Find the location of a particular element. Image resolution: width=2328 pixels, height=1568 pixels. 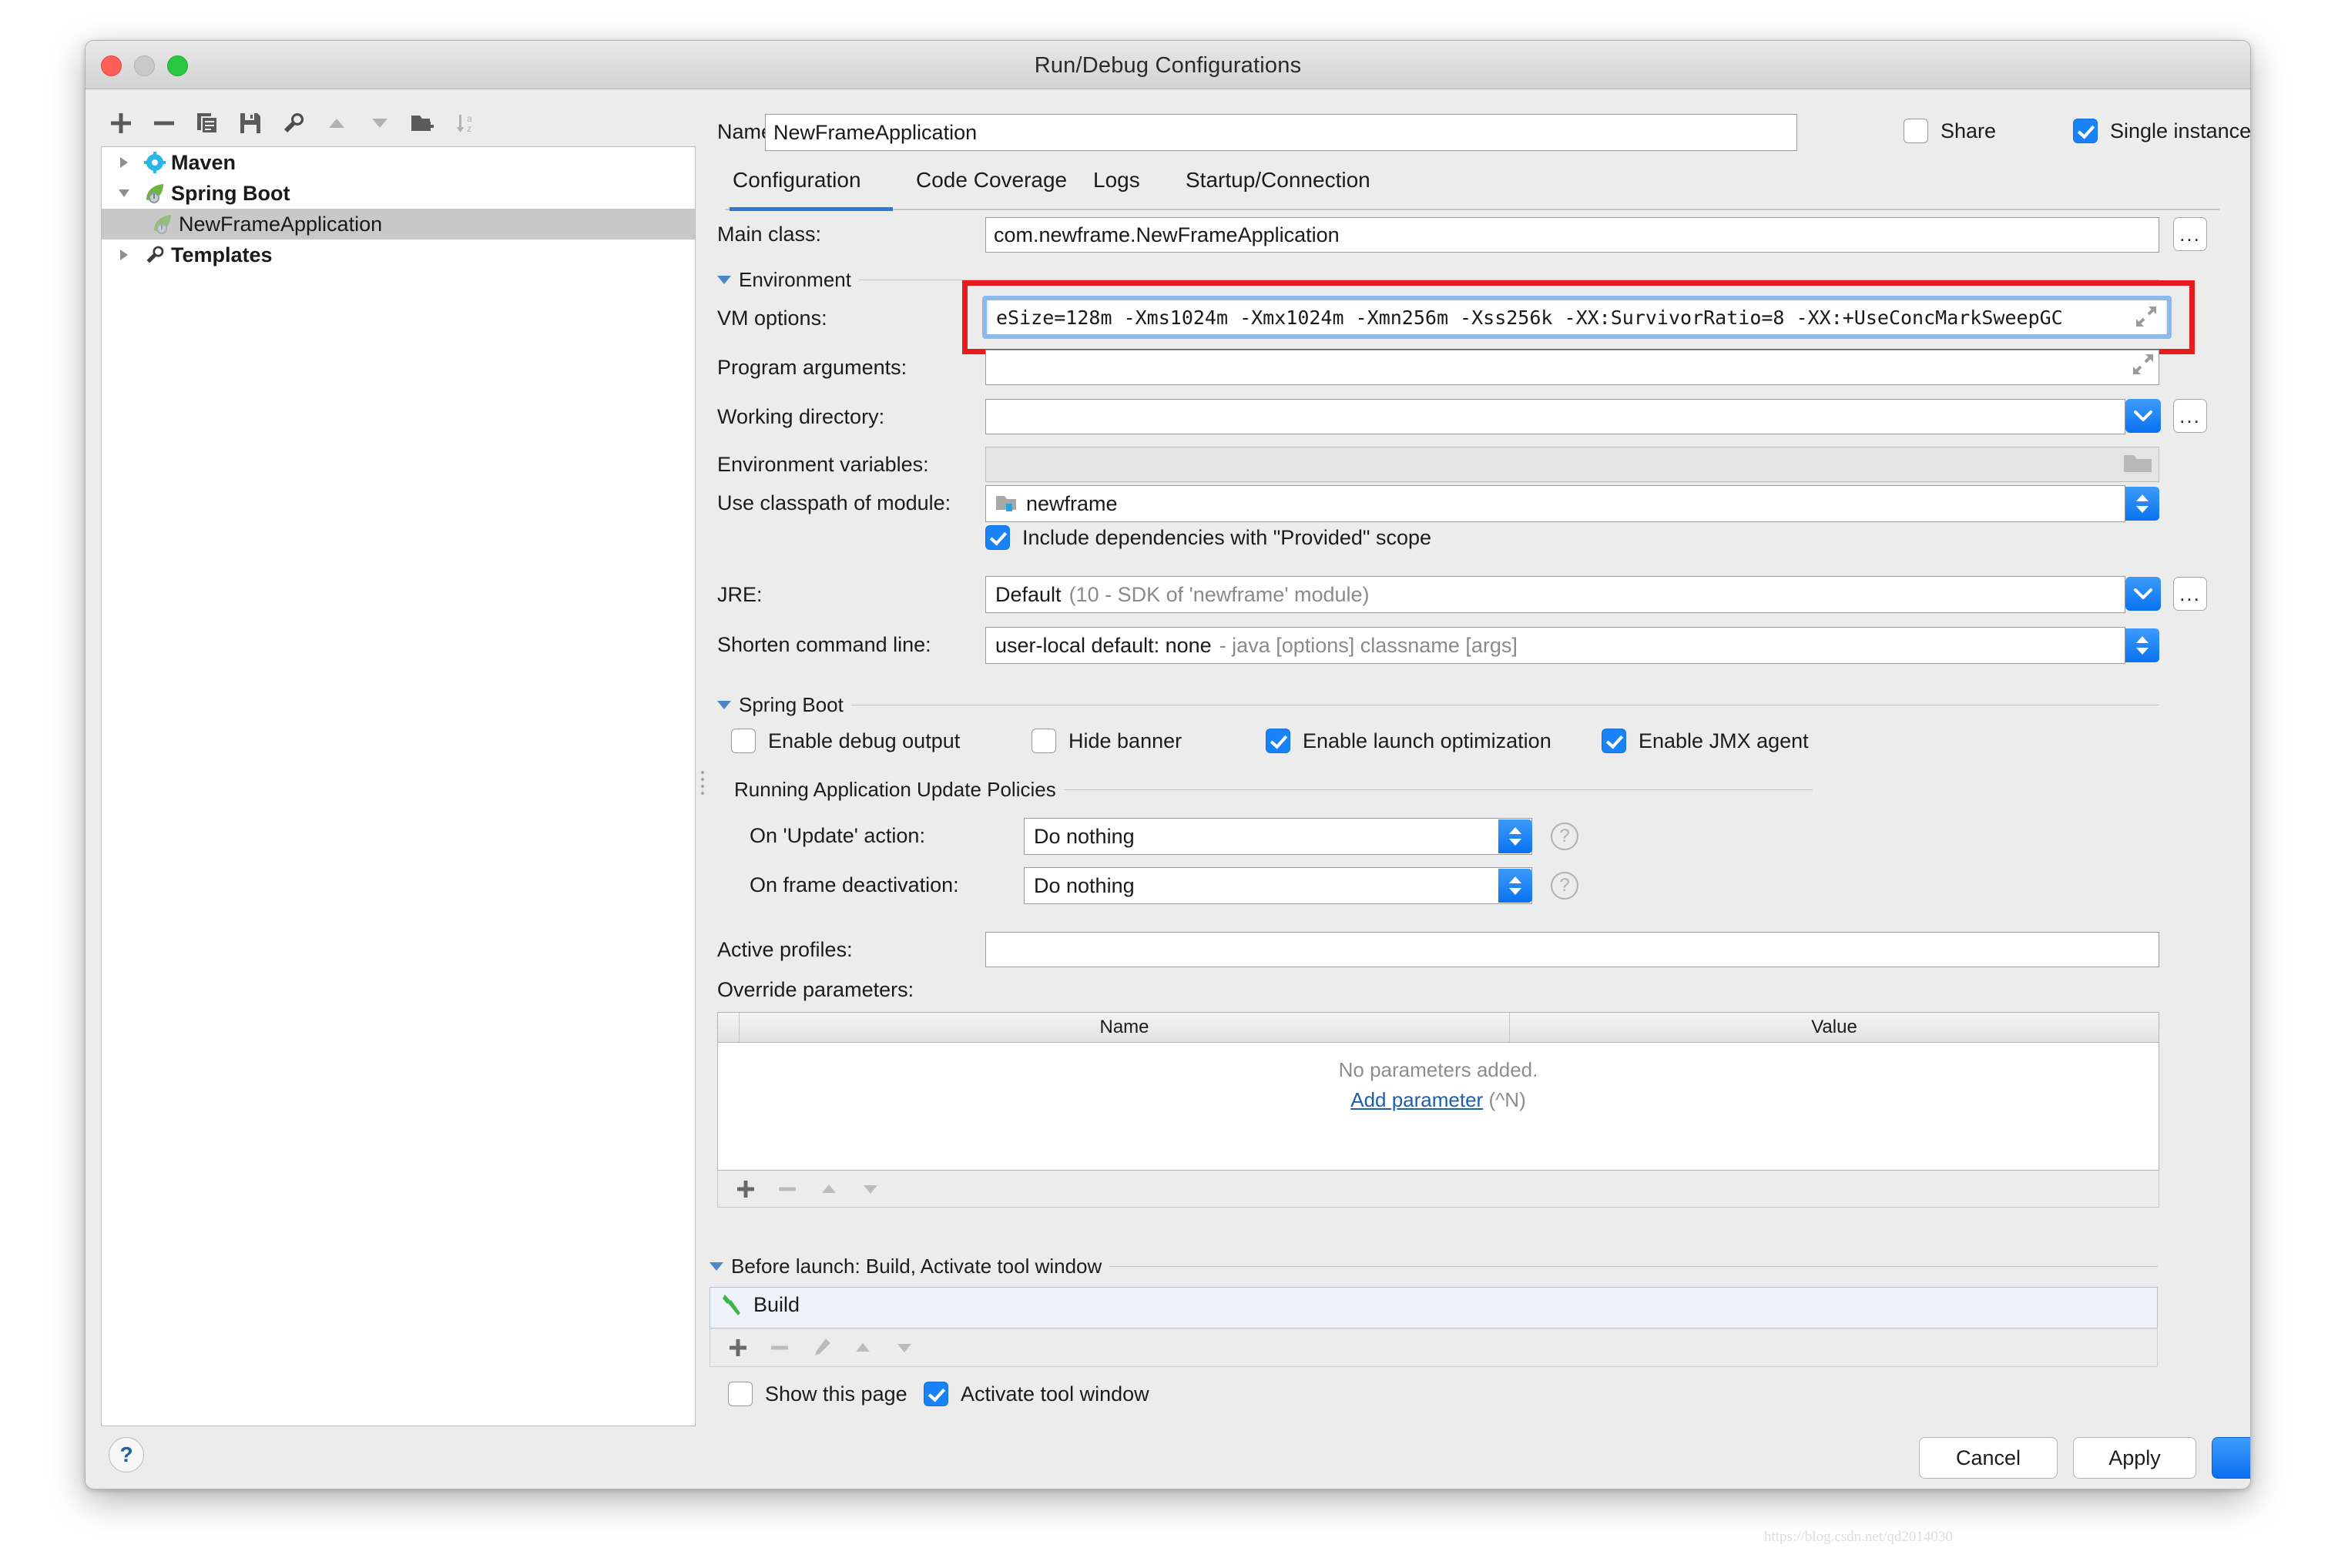

tab-code-coverage: Code Coverage is located at coordinates (991, 189).